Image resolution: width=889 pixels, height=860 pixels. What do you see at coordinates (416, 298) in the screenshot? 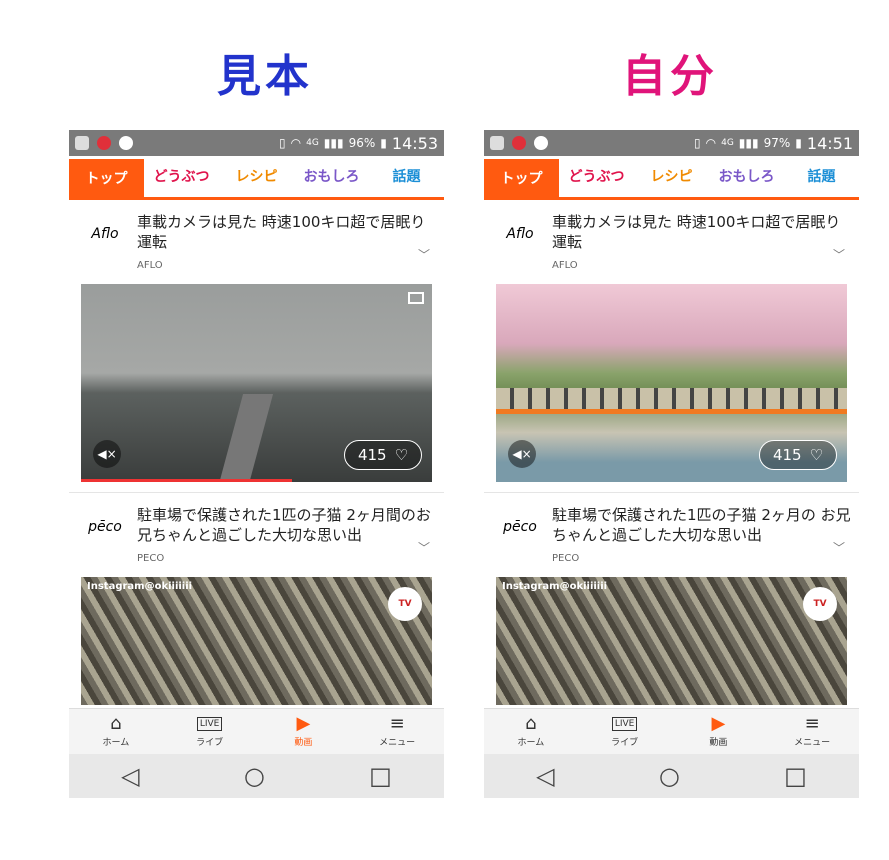
I see `pip-icon` at bounding box center [416, 298].